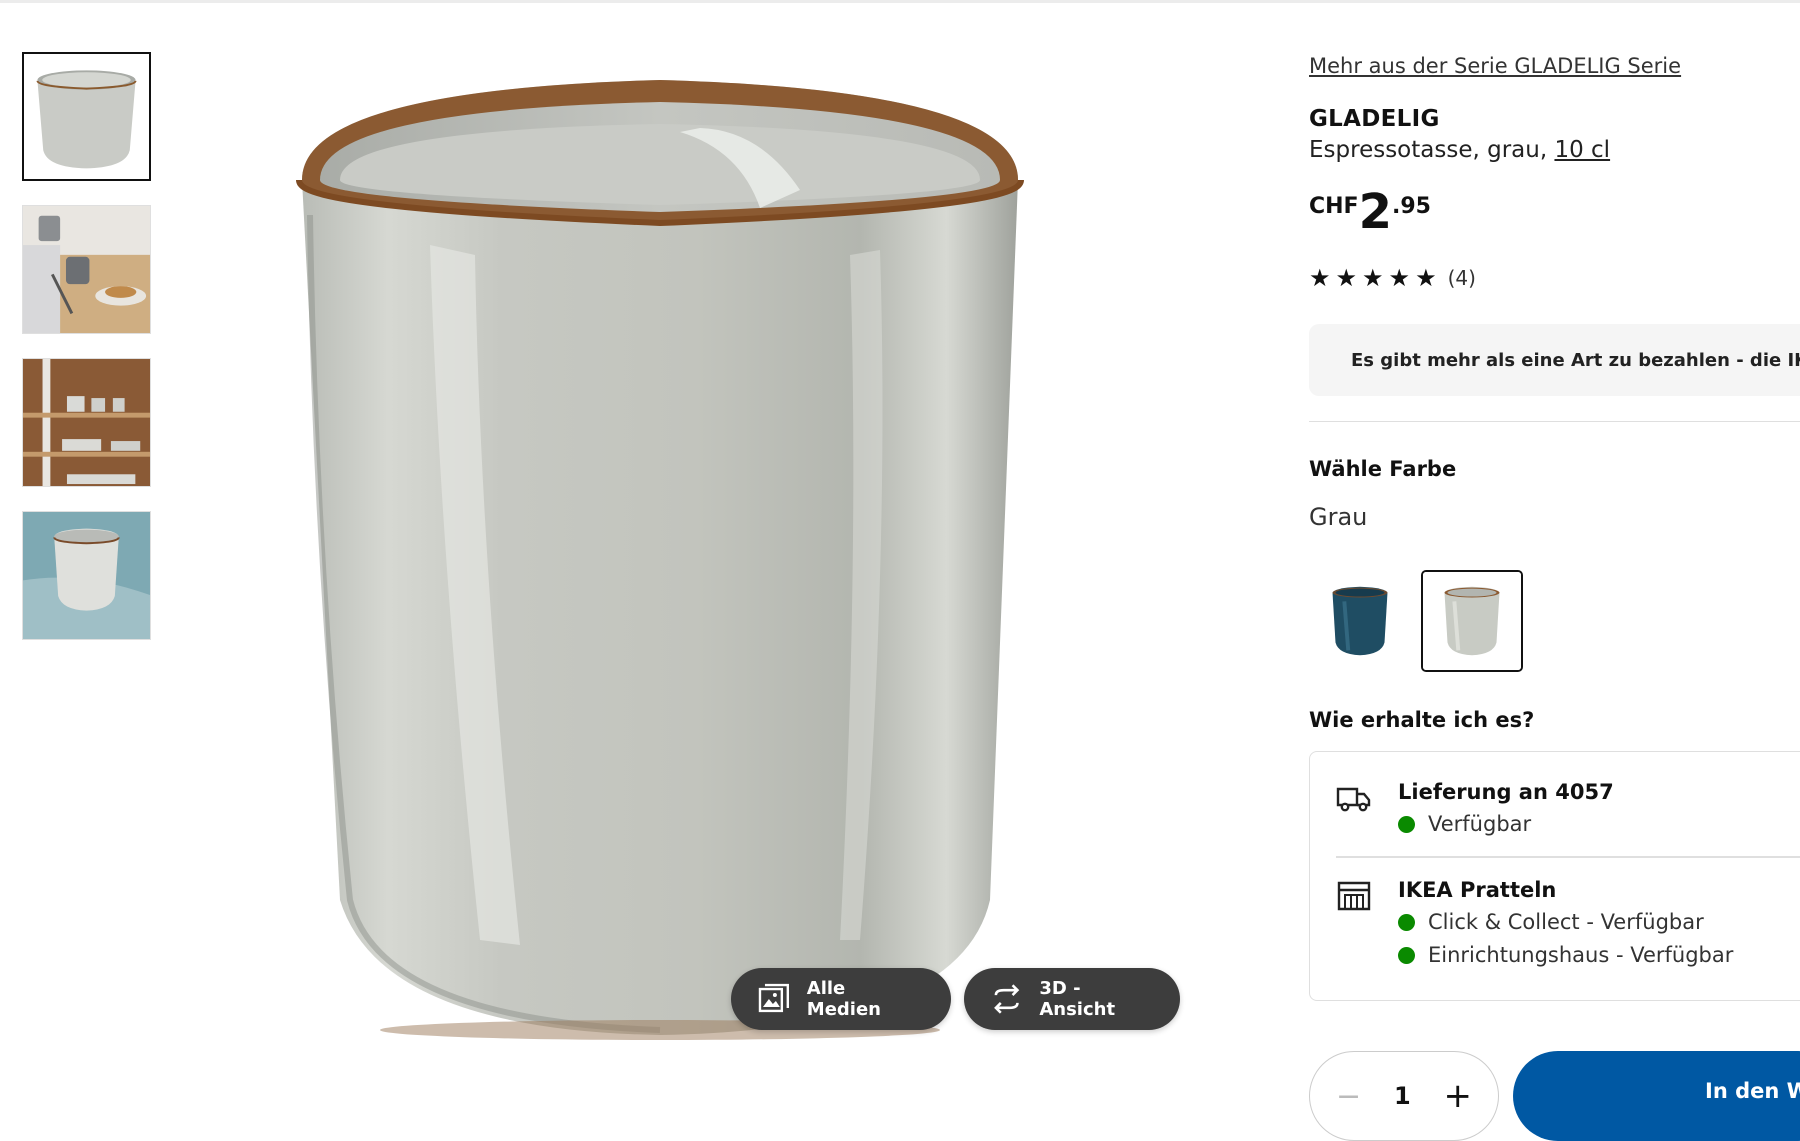 The width and height of the screenshot is (1800, 1141). Describe the element at coordinates (1472, 621) in the screenshot. I see `color-swatch-grey` at that location.